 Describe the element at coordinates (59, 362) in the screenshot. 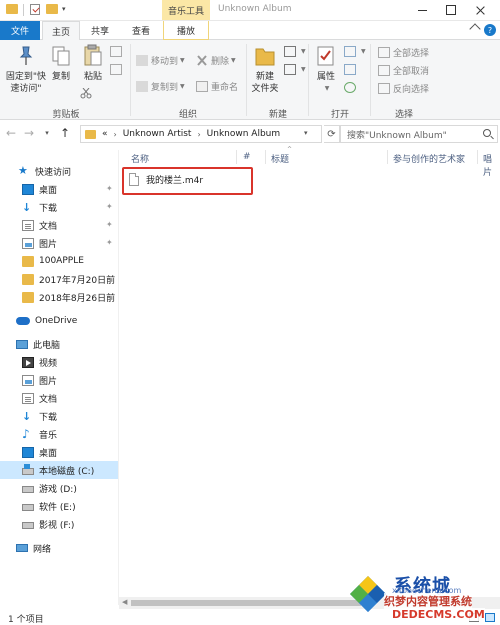

I see `sidebar-item-videos: 视频` at that location.